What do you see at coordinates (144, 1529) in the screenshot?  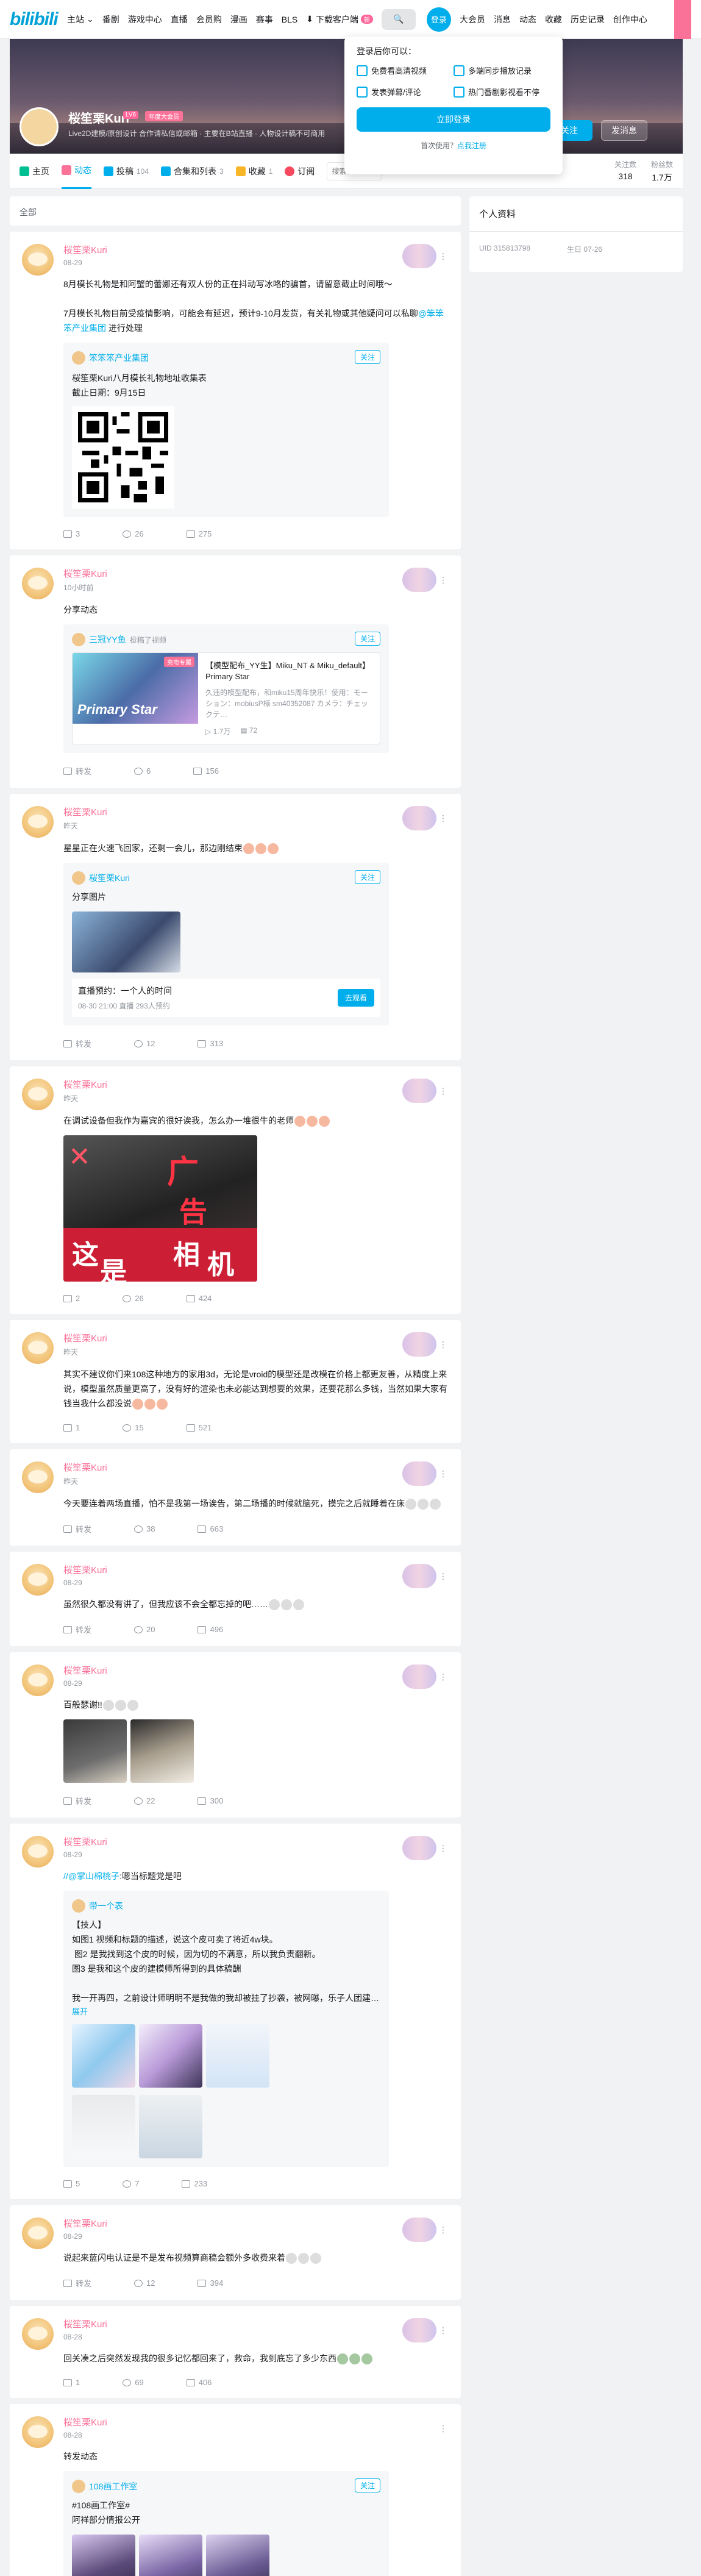 I see `comment-button: 38` at bounding box center [144, 1529].